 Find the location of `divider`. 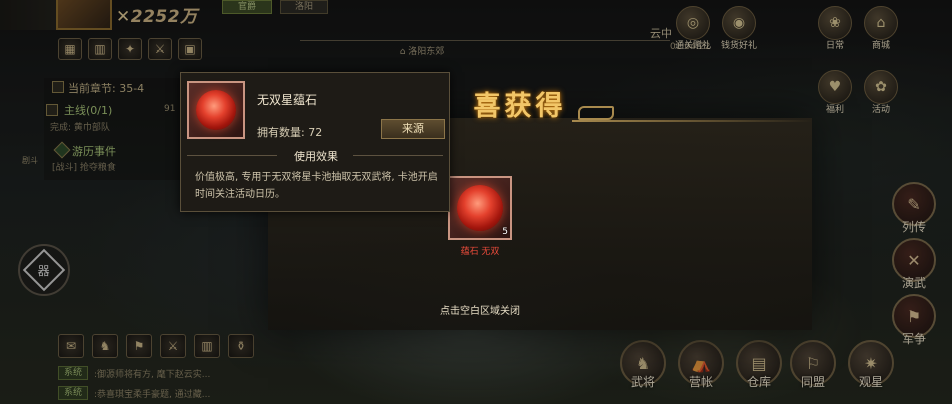

divider is located at coordinates (398, 155).